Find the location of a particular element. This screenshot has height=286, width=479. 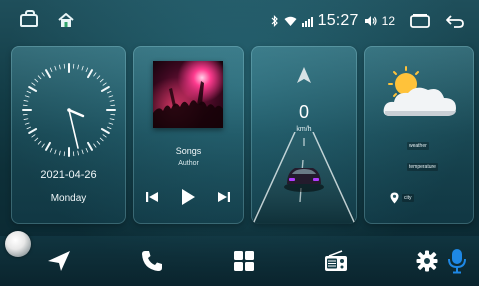

microphone-icon is located at coordinates (457, 261).